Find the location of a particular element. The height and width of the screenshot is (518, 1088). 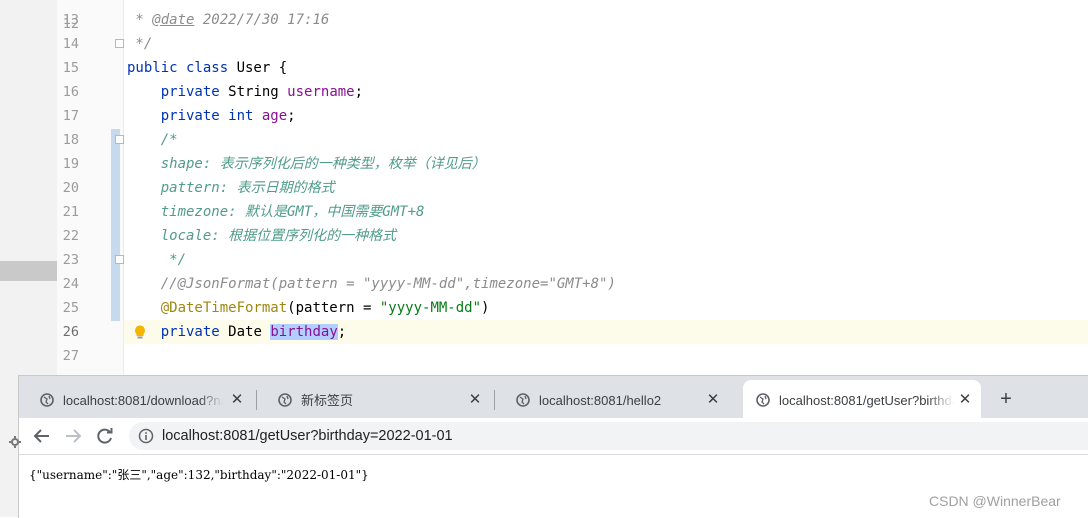

code-text: shape: 表示序列化后的一种类型，枚举（详见后） is located at coordinates (306, 164).